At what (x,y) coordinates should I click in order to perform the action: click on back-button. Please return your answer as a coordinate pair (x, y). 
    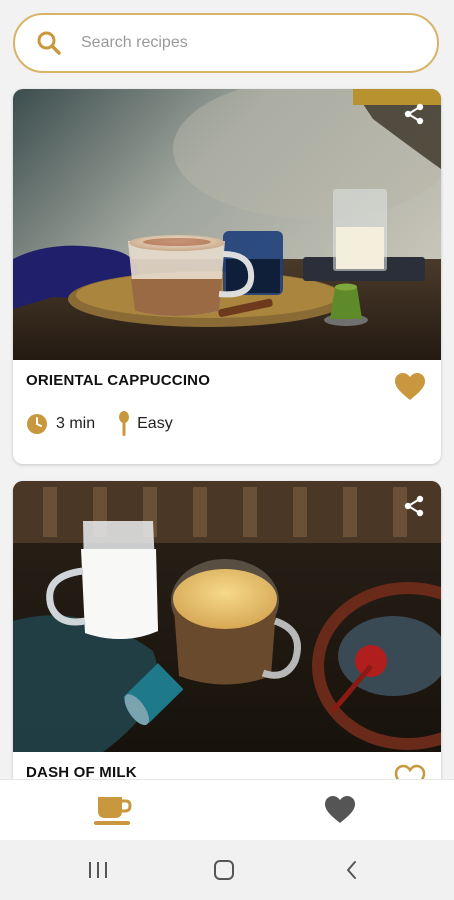
    Looking at the image, I should click on (352, 870).